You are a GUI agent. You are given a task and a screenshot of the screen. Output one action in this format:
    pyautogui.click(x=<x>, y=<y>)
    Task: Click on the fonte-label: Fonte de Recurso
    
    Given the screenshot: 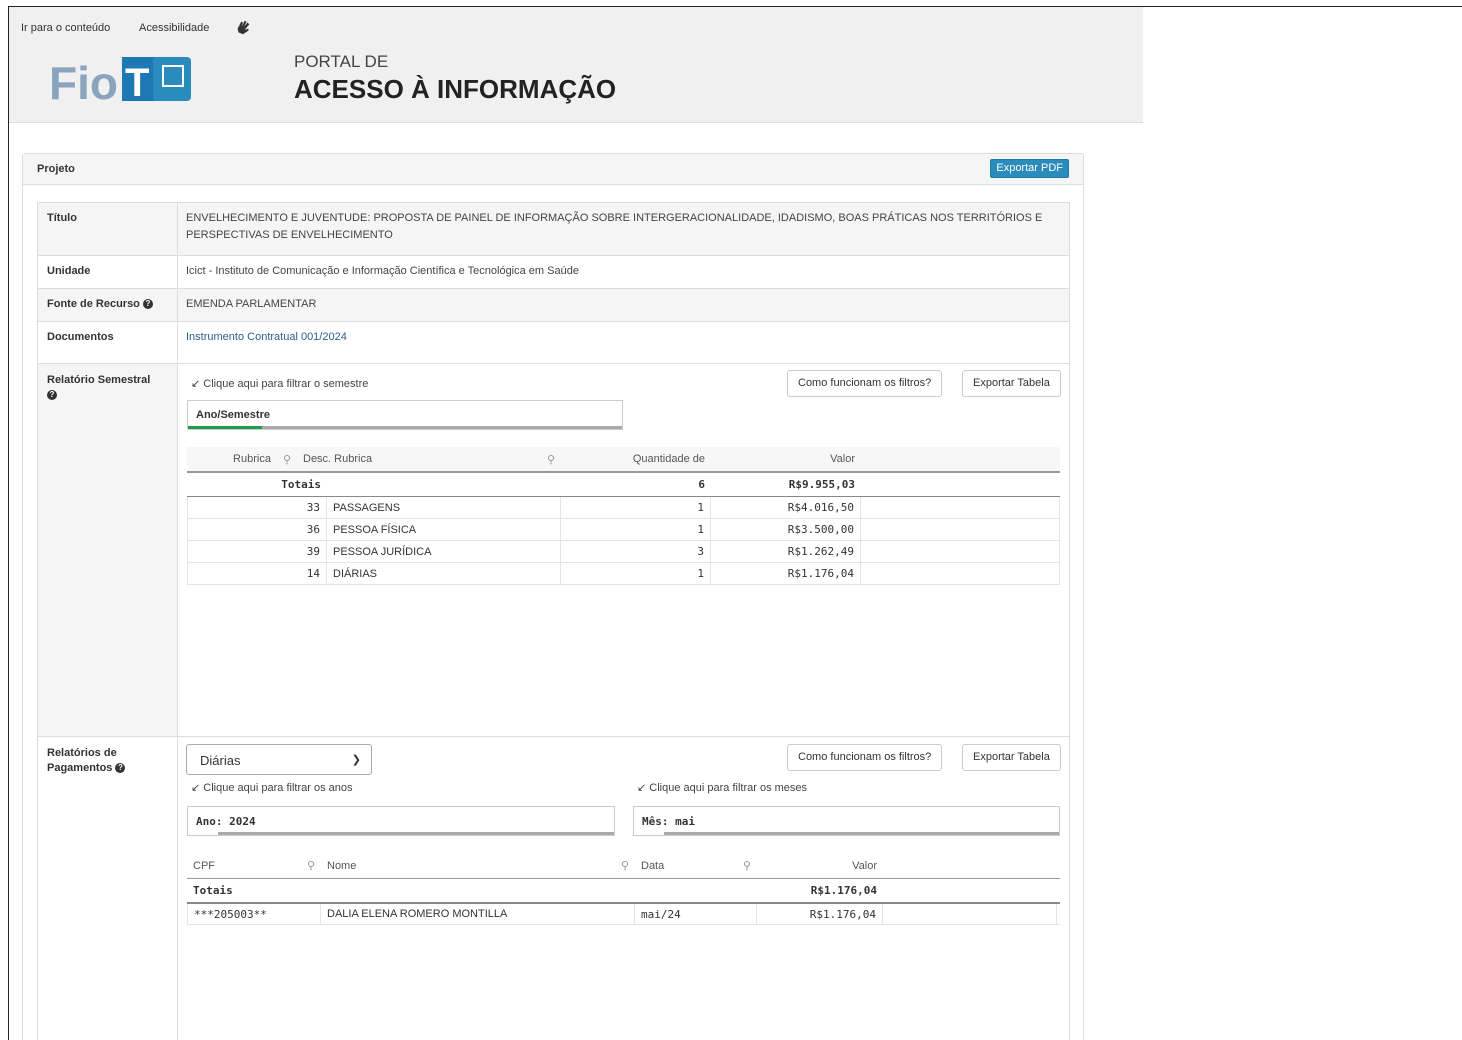 What is the action you would take?
    pyautogui.click(x=93, y=304)
    